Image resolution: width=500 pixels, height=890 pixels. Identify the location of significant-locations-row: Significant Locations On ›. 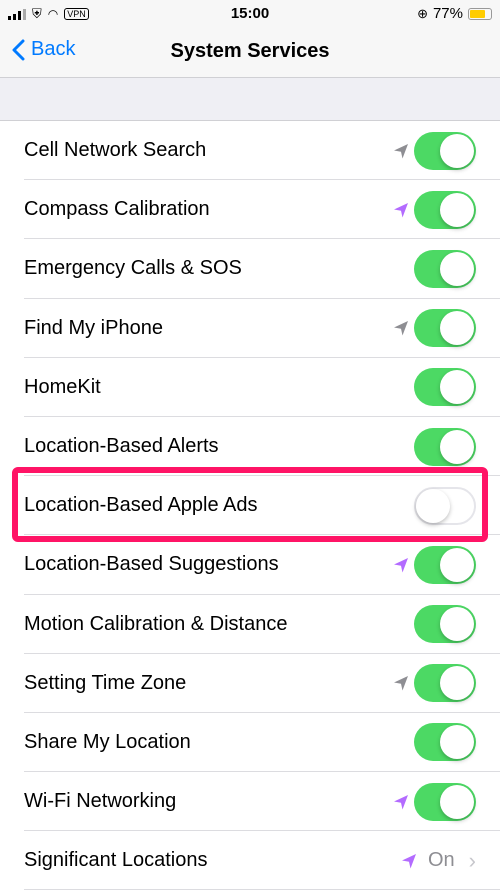
(250, 860).